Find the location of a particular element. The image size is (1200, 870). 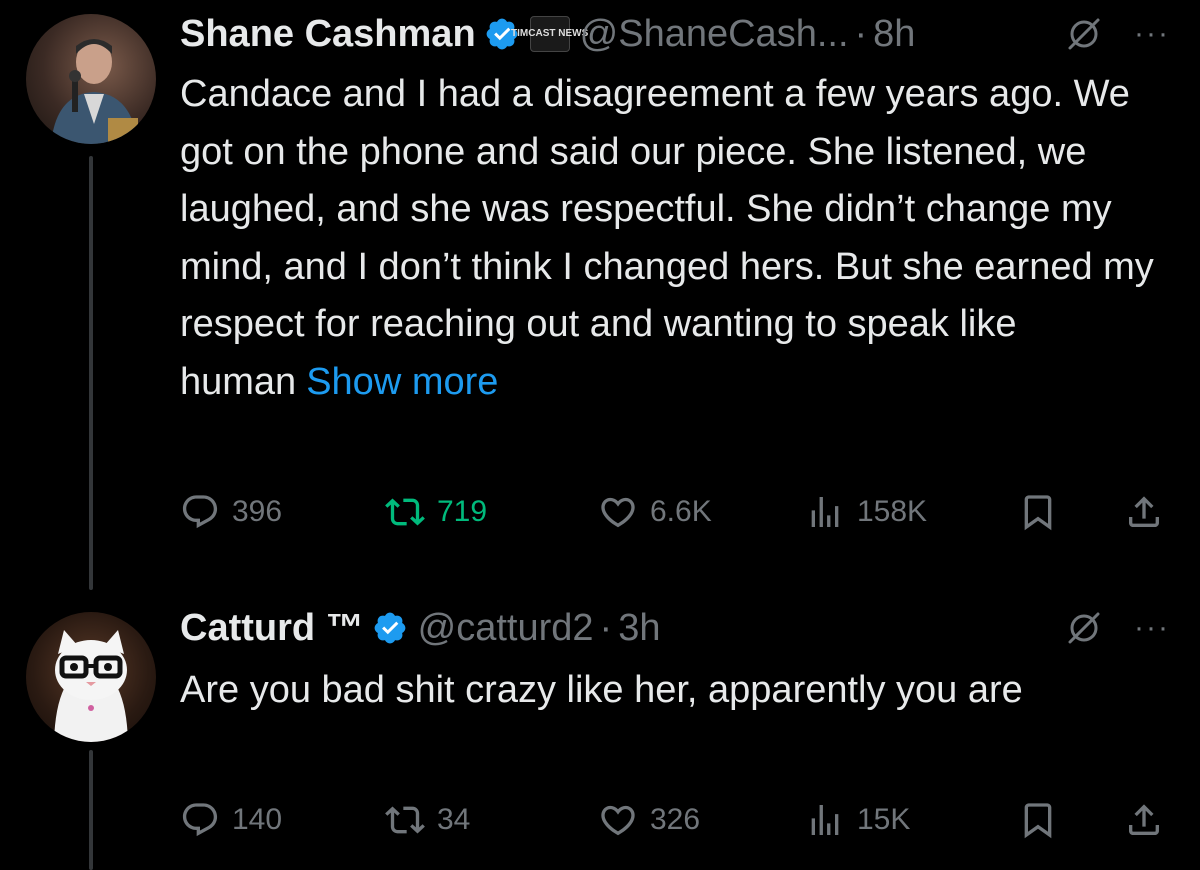

repost-button: 34 is located at coordinates (427, 820).